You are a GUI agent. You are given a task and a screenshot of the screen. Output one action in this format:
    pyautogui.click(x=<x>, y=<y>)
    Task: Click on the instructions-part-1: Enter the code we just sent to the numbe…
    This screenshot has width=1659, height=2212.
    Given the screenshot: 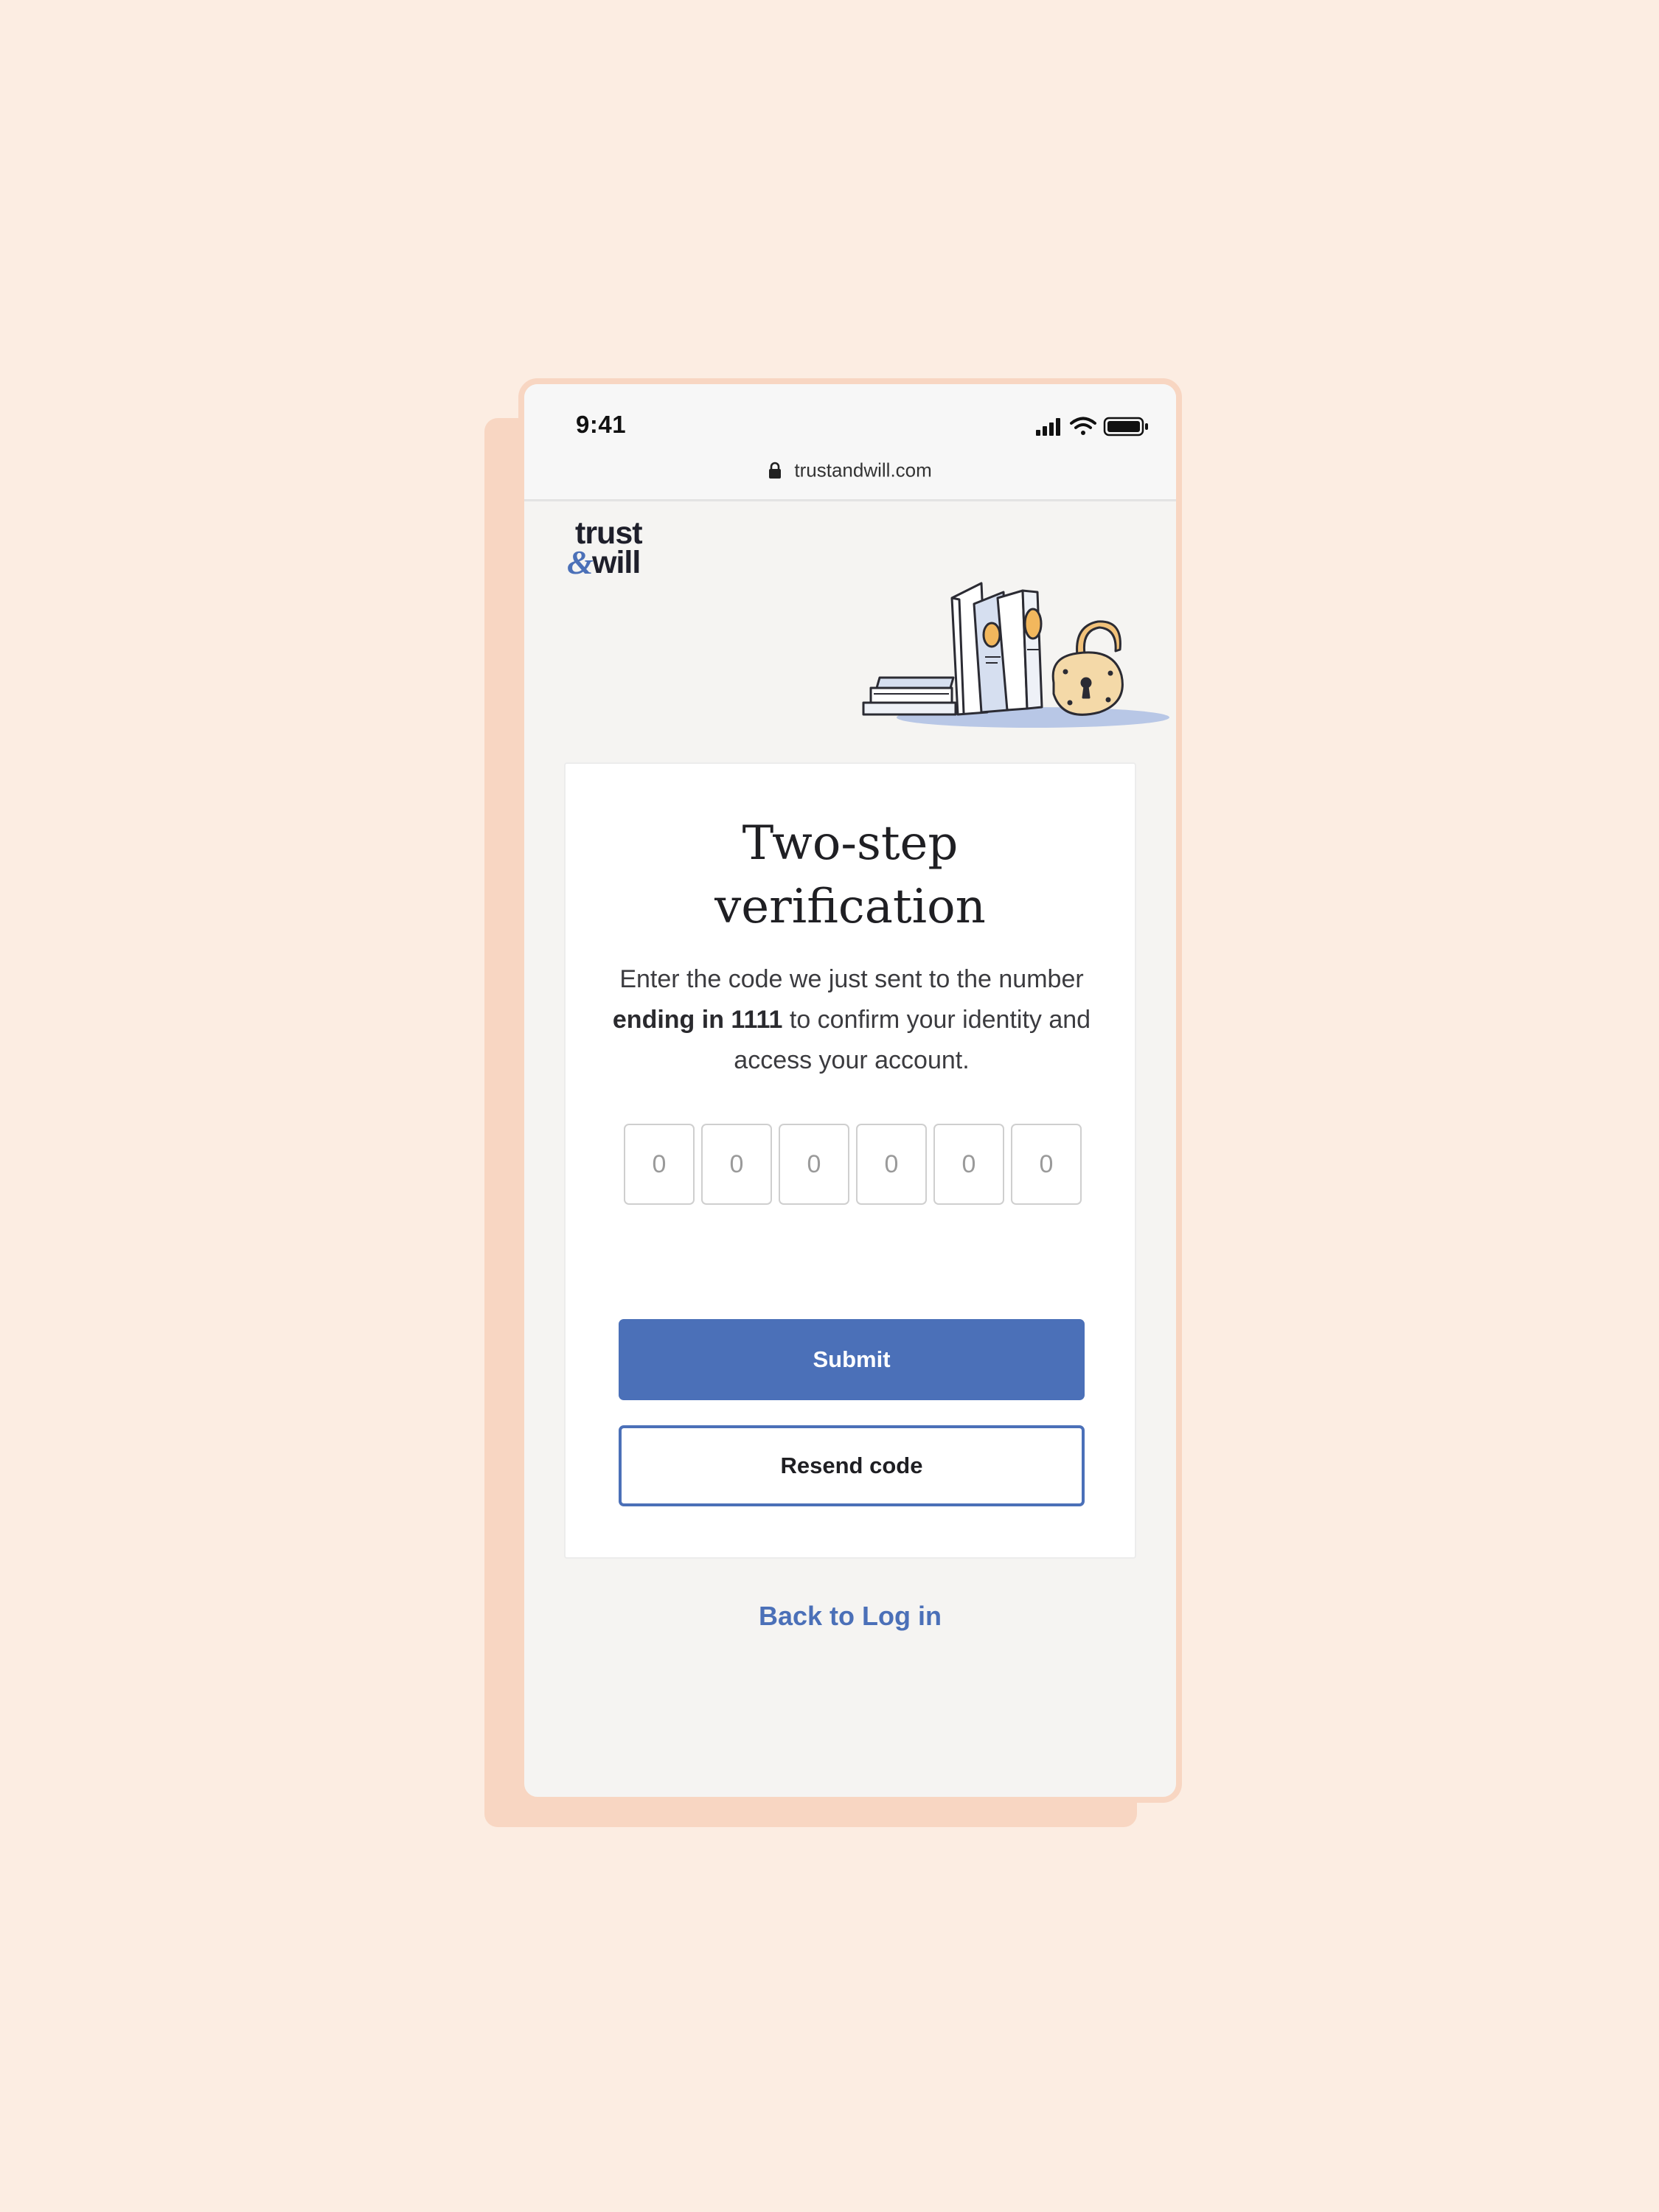 What is the action you would take?
    pyautogui.click(x=851, y=979)
    